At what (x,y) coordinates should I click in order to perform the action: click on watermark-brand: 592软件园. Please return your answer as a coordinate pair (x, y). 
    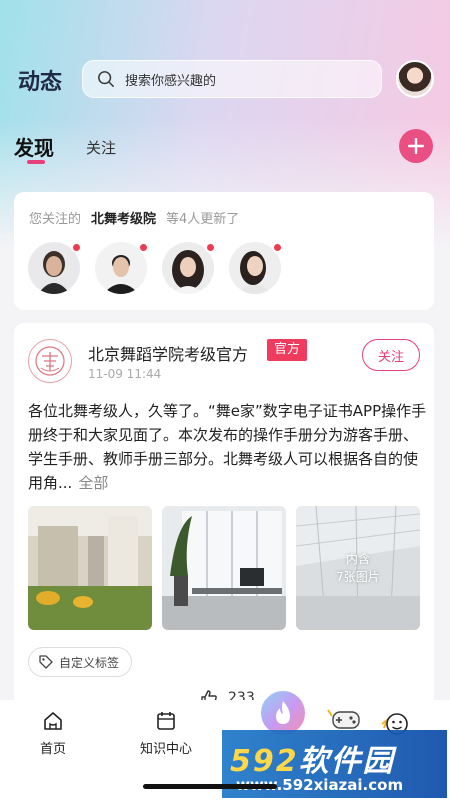
    Looking at the image, I should click on (312, 758).